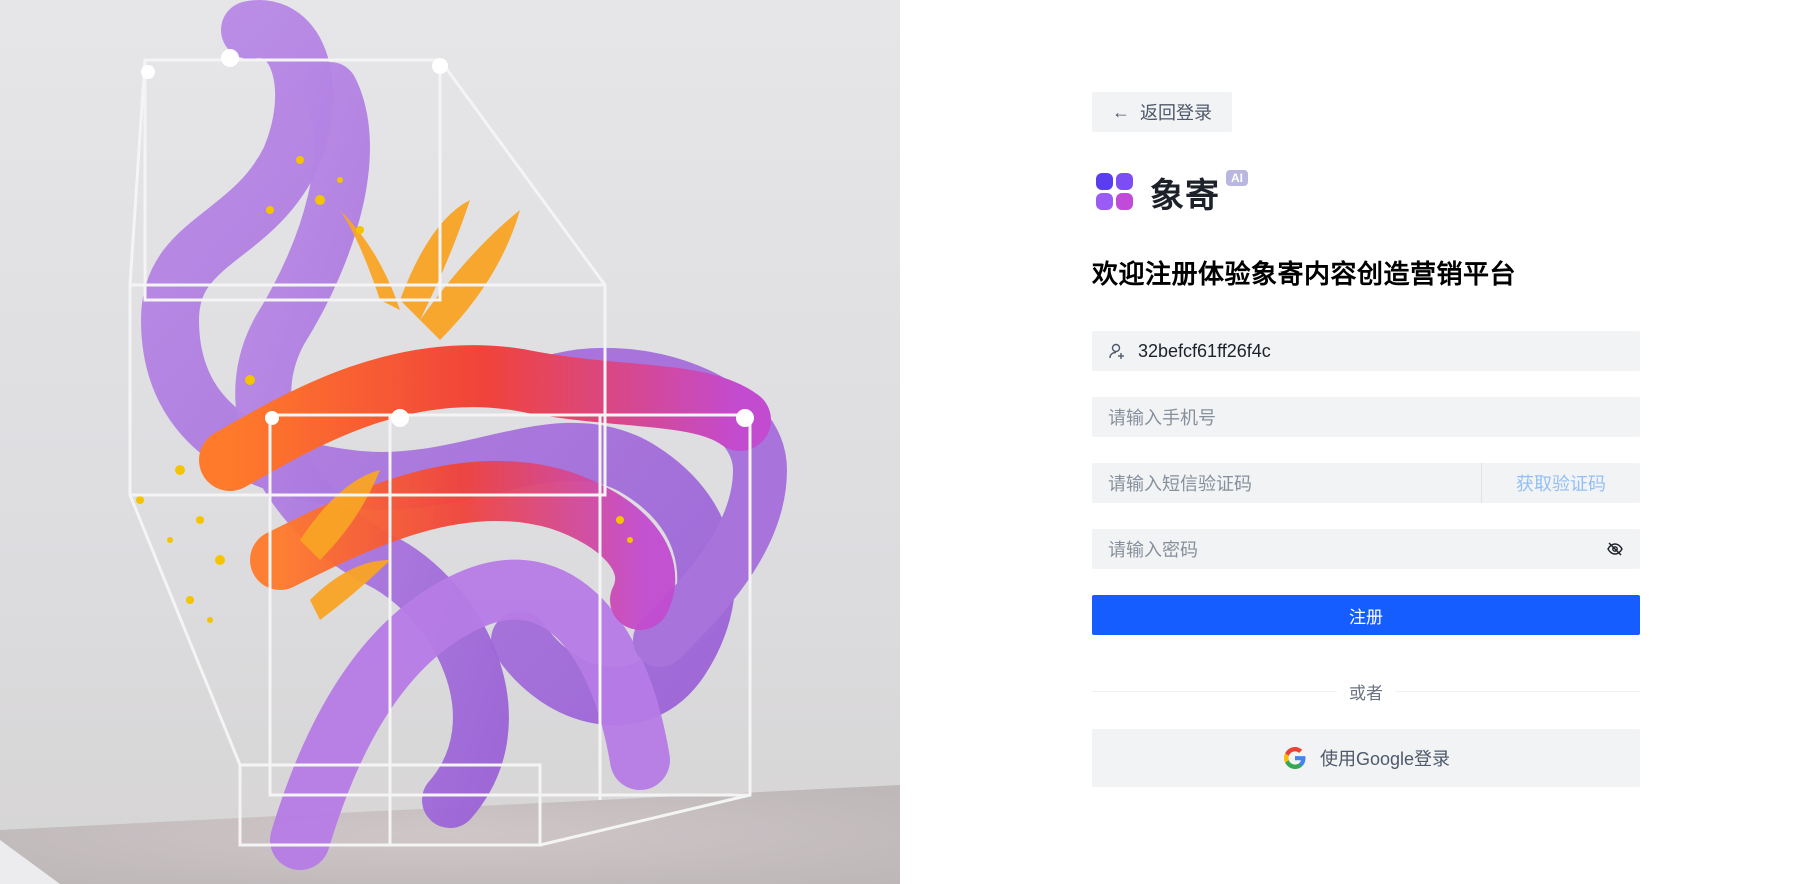 The image size is (1806, 884). Describe the element at coordinates (1204, 350) in the screenshot. I see `username-value: 32befcf61ff26f4c` at that location.